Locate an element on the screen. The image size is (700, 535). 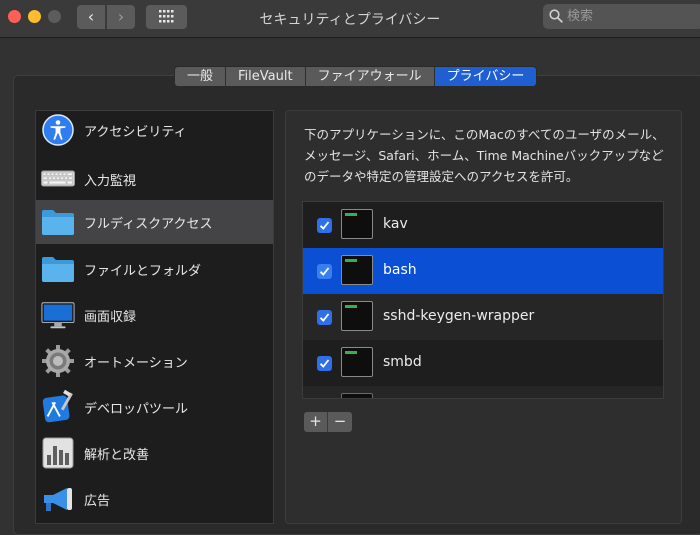
sidebar-item-full-disk-access: フルディスクアクセス is located at coordinates (154, 222).